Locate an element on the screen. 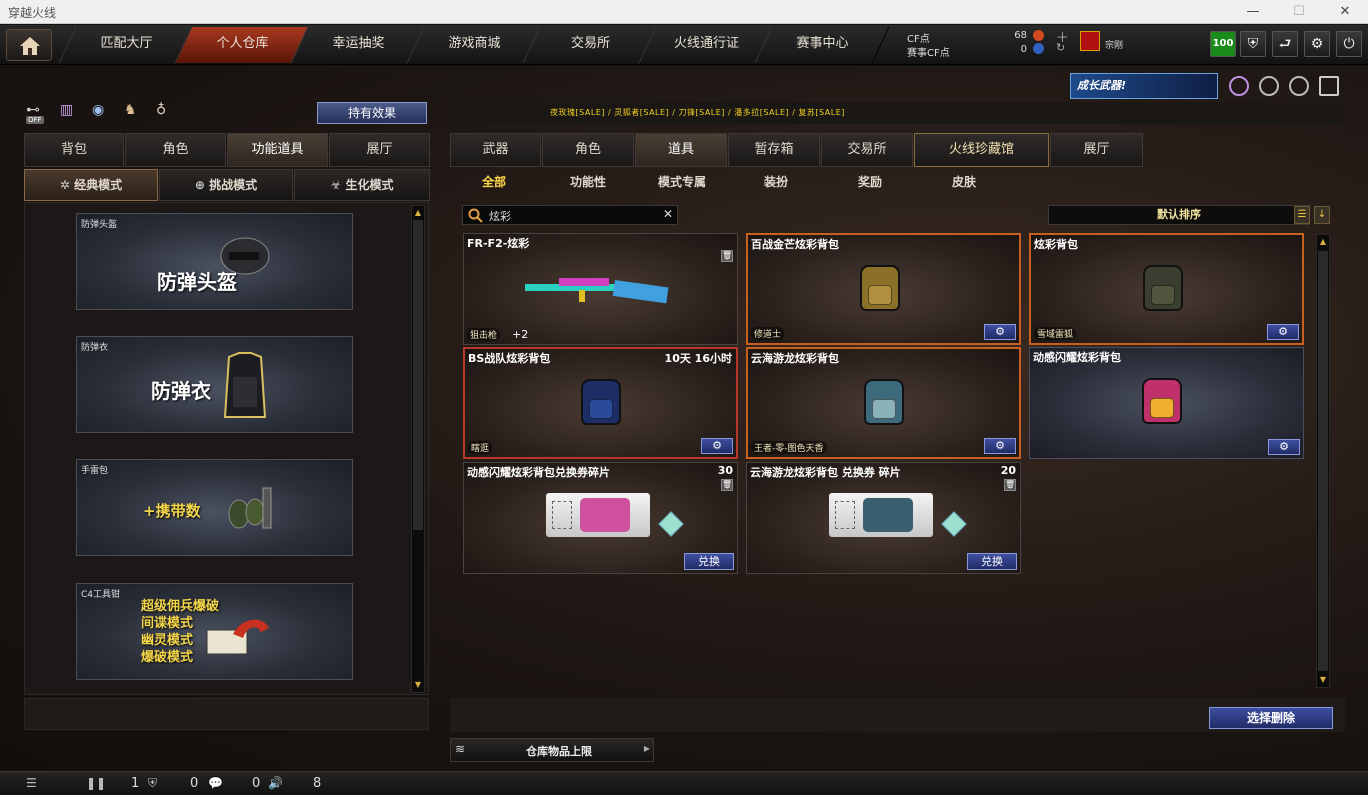 The height and width of the screenshot is (795, 1368). helmet-icon is located at coordinates (245, 256).